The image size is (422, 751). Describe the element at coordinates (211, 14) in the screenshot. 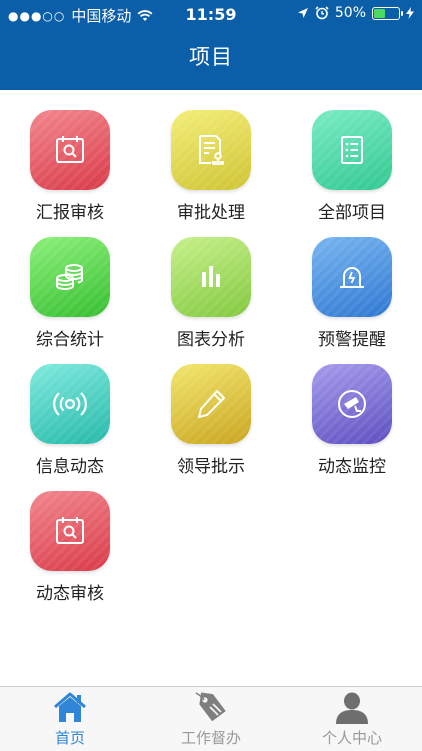

I see `status-bar: ●●●○○ 中国移动 11:59 50%` at that location.